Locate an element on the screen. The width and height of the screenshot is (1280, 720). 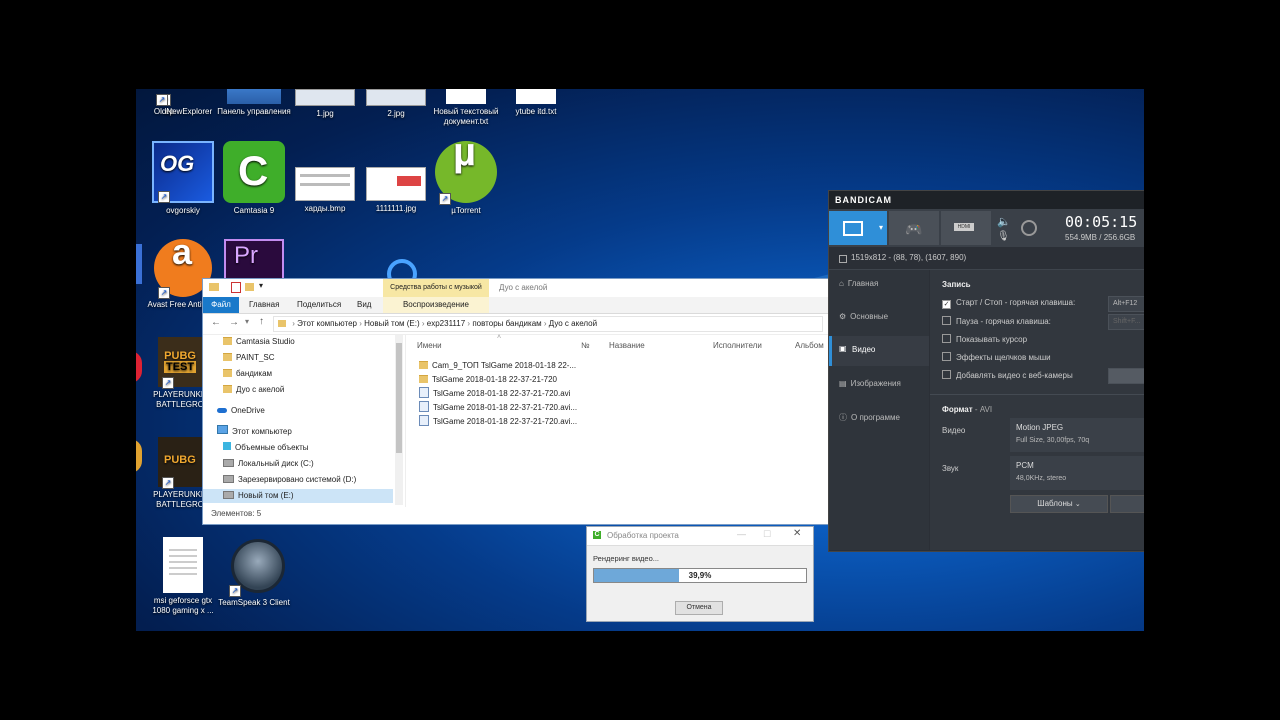
up-arrow-icon: ↑ is located at coordinates (261, 321).